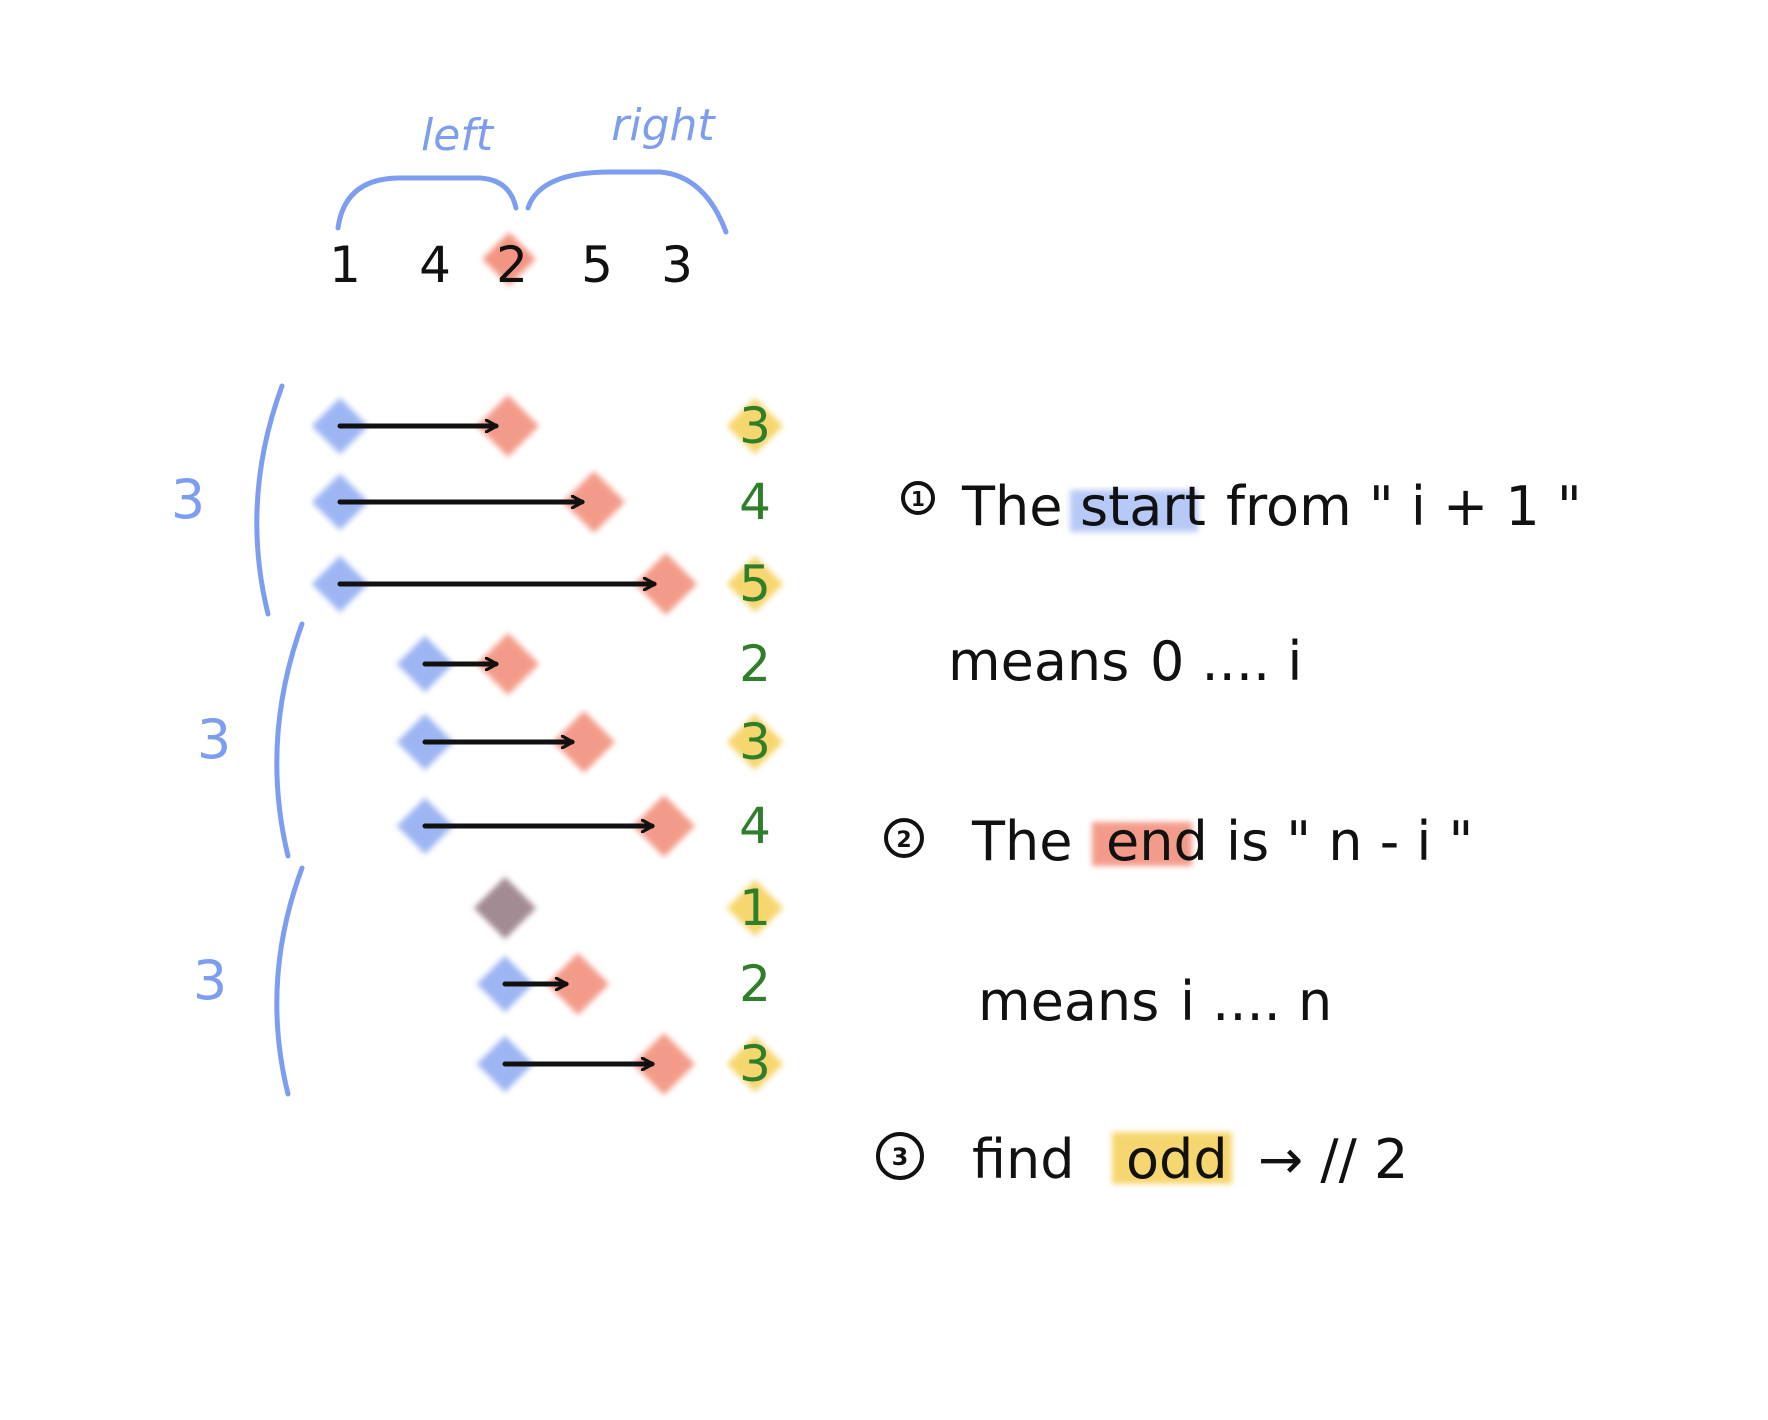 This screenshot has height=1420, width=1768. I want to click on array-digit: 4, so click(435, 265).